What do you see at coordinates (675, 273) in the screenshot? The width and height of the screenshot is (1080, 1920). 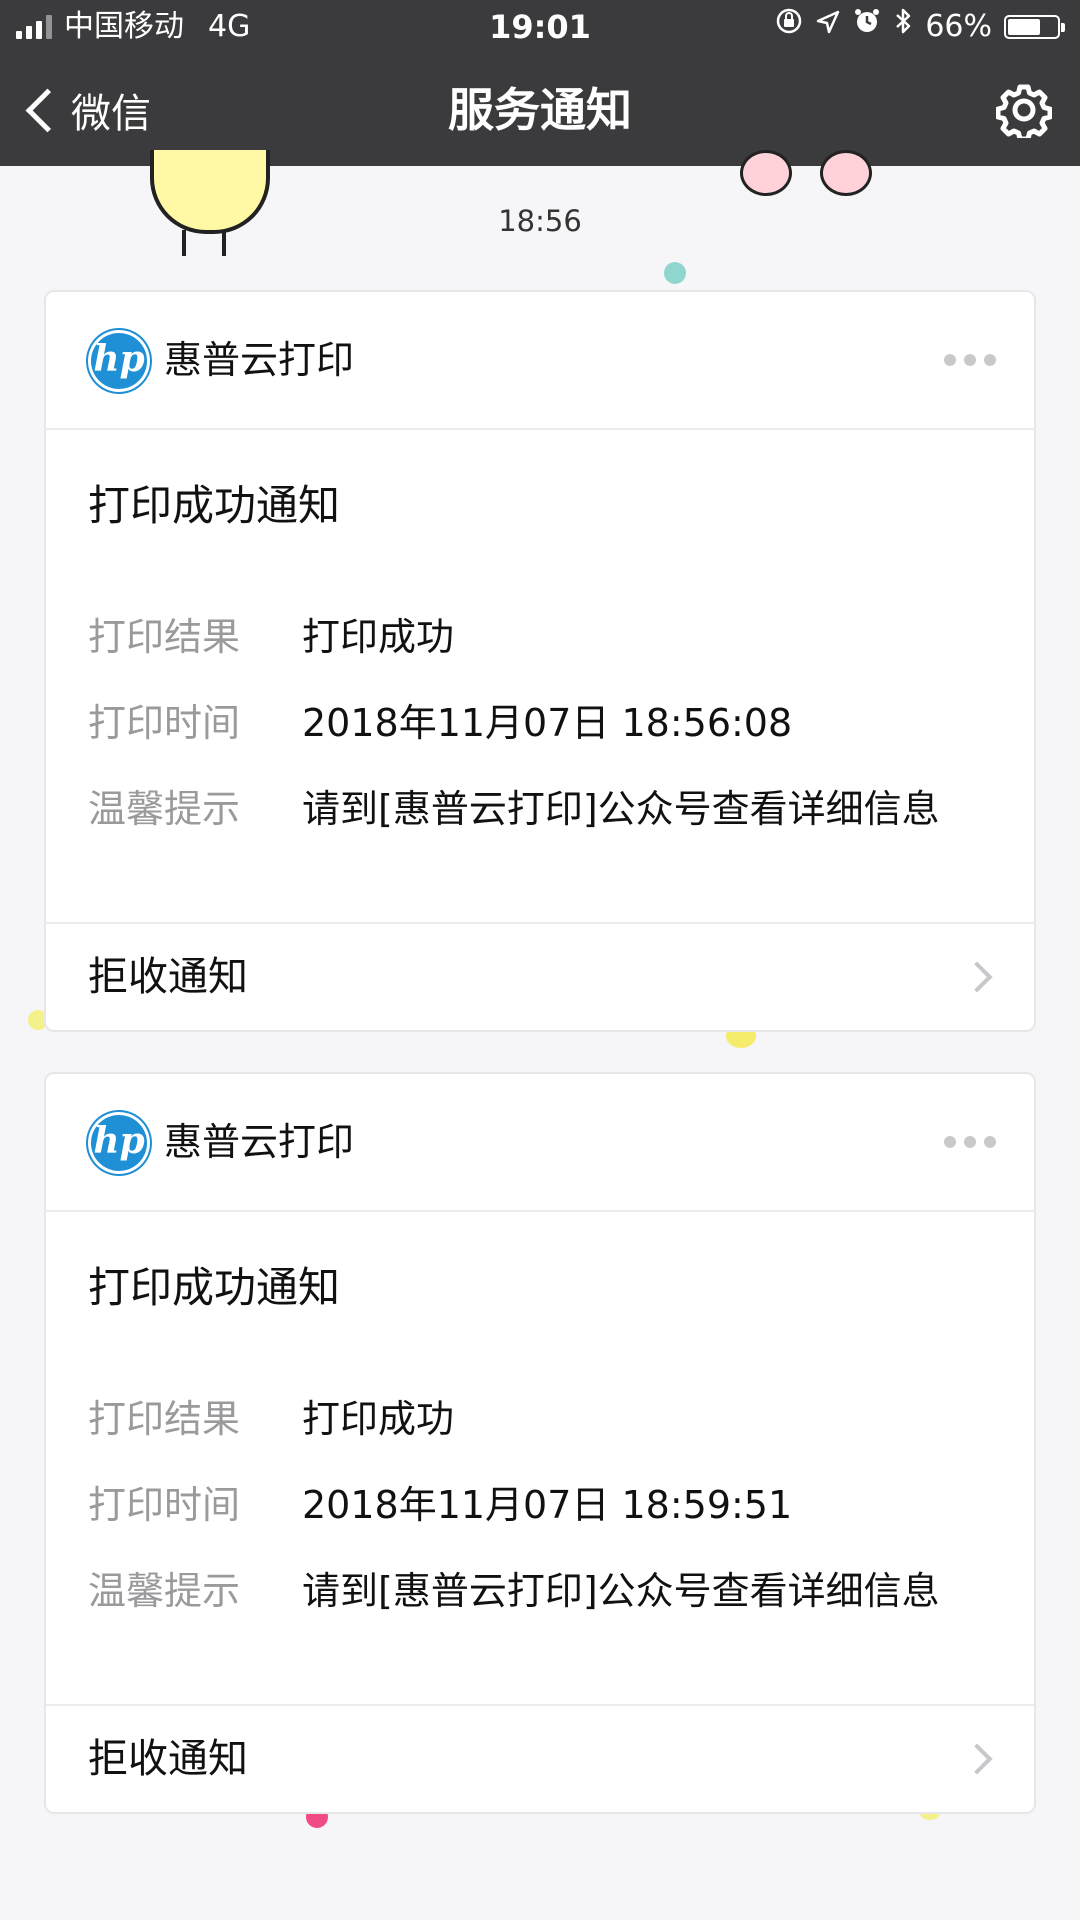 I see `decor-dot` at bounding box center [675, 273].